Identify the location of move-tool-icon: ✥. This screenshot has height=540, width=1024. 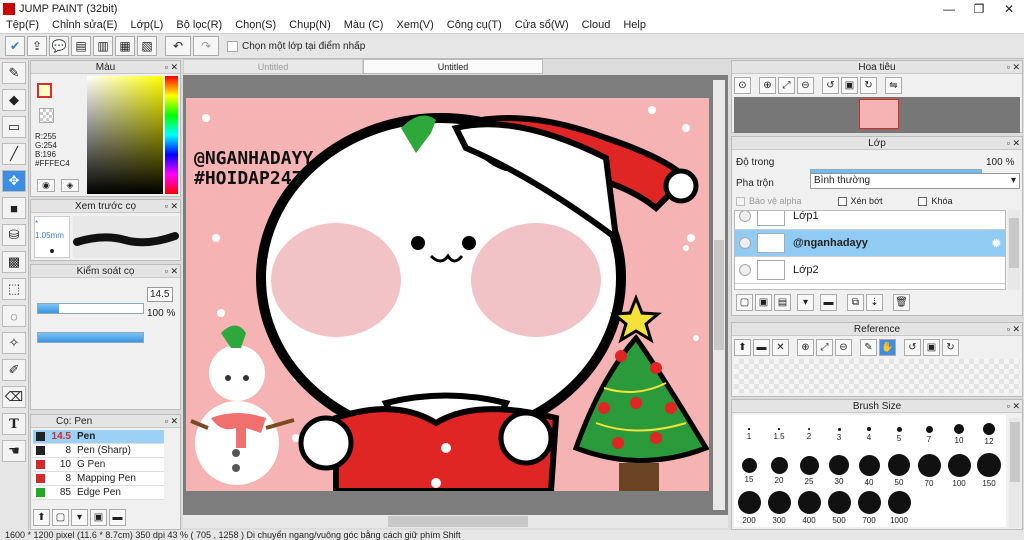
(14, 181).